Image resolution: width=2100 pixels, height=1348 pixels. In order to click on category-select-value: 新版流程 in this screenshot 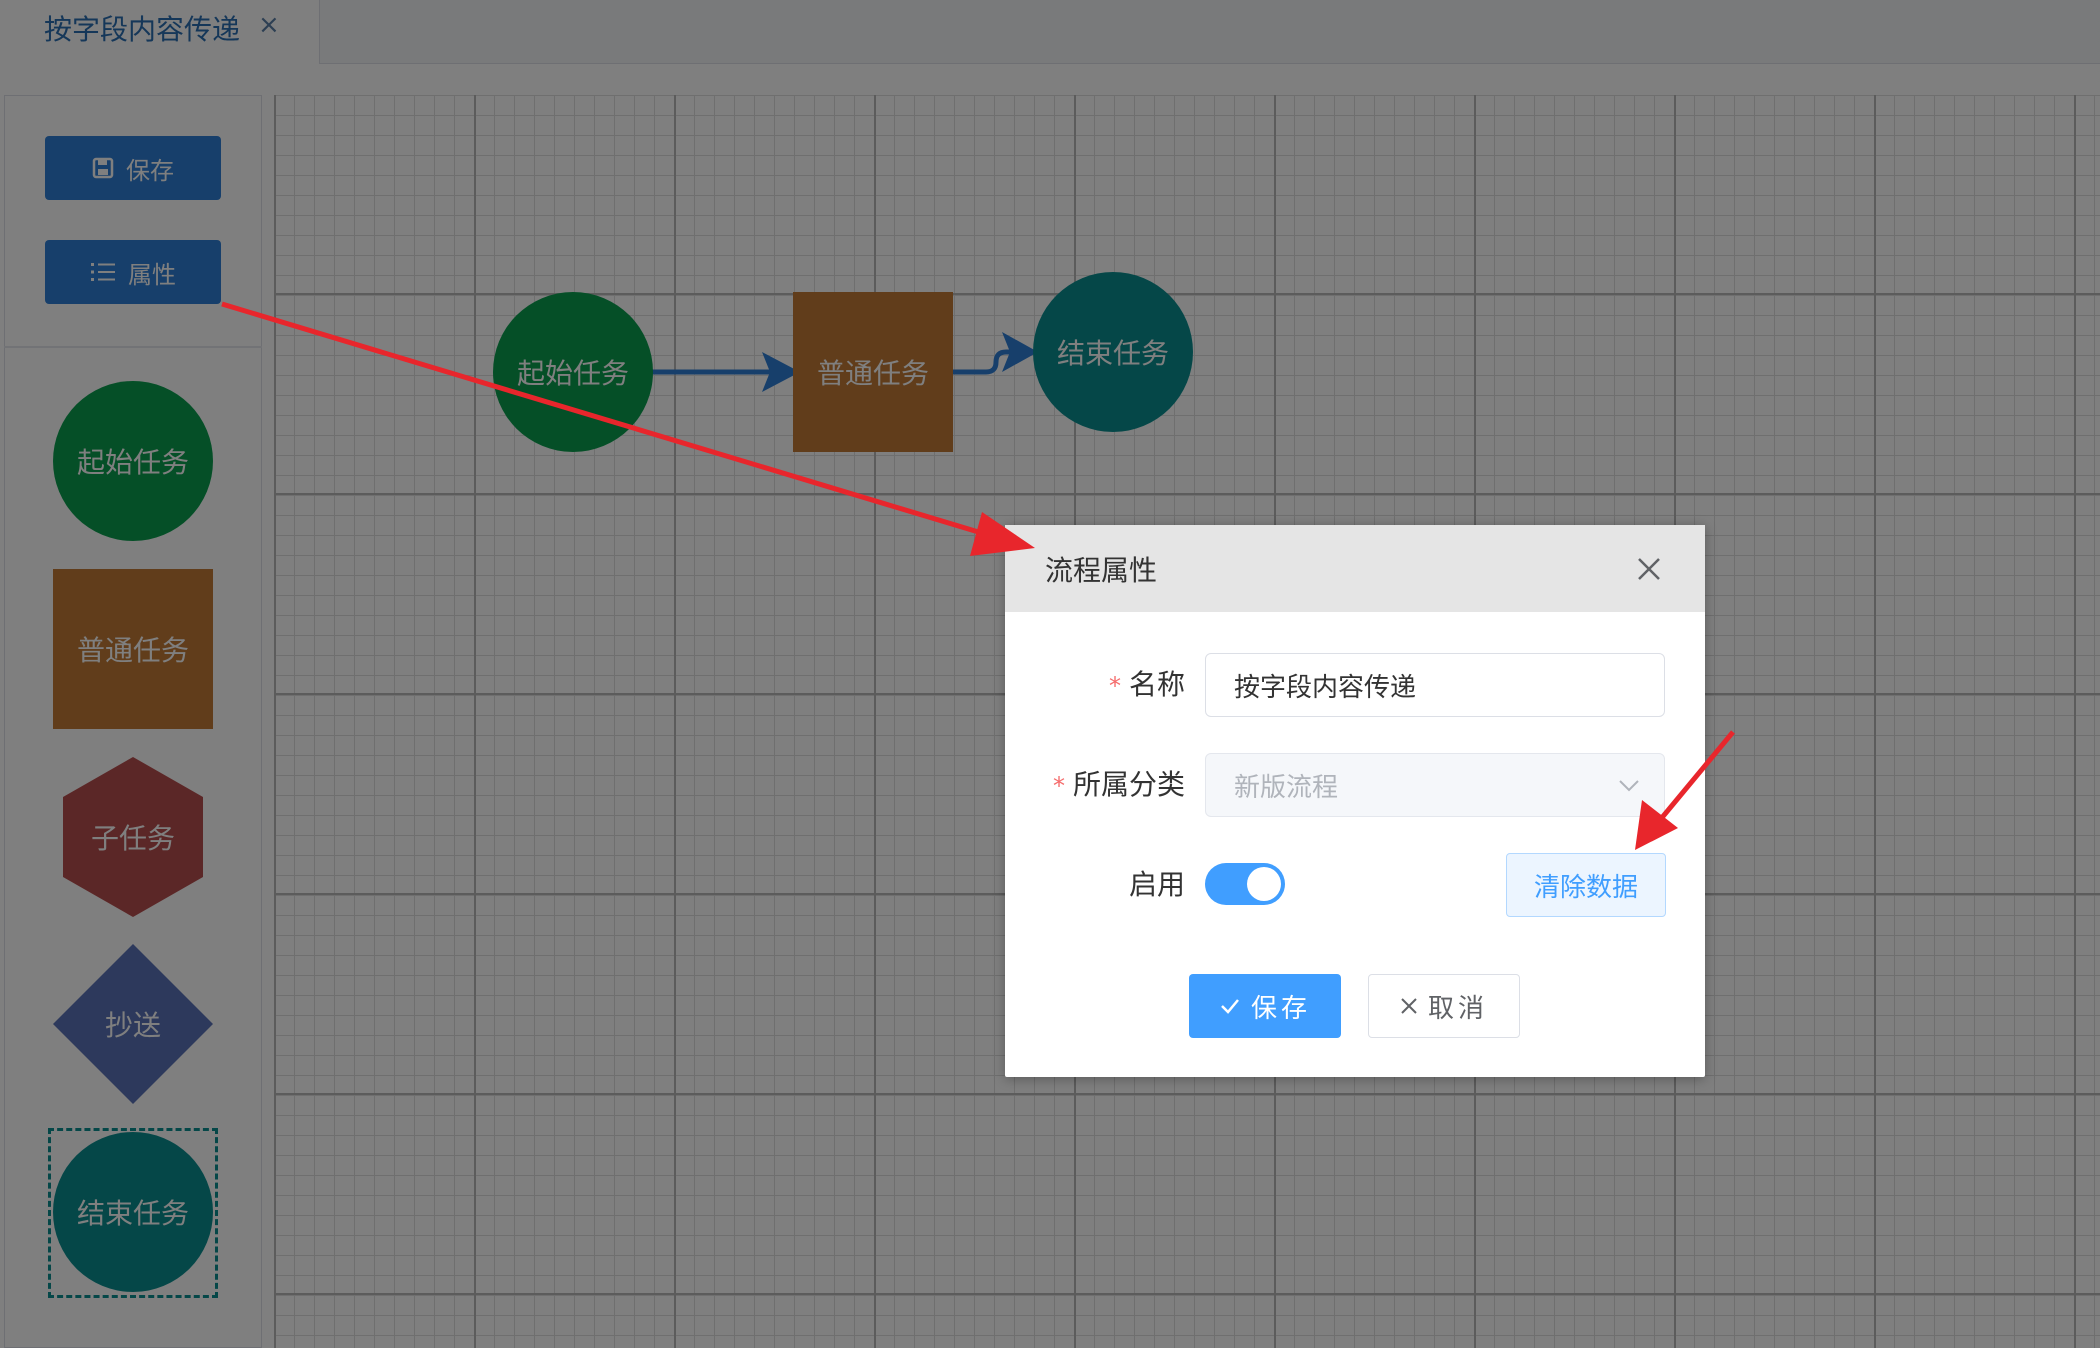, I will do `click(1286, 787)`.